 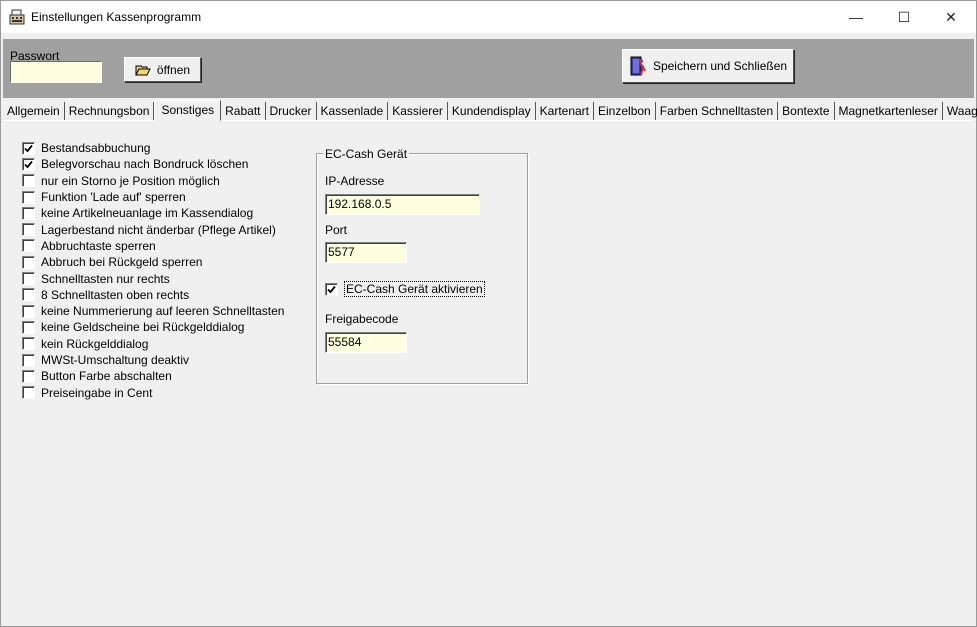 I want to click on option-checkbox: keine Geldscheine bei Rückgelddialog, so click(x=153, y=327).